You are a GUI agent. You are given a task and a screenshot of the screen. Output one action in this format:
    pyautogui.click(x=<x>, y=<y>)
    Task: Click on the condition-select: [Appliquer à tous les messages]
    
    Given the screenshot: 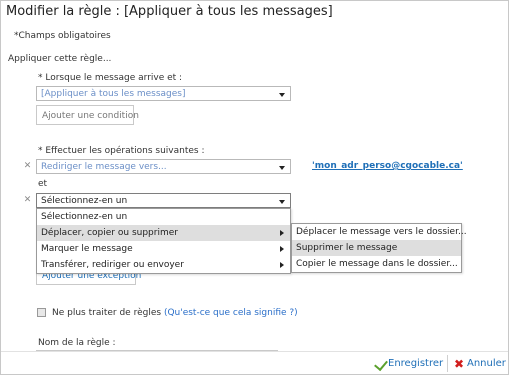 What is the action you would take?
    pyautogui.click(x=163, y=93)
    